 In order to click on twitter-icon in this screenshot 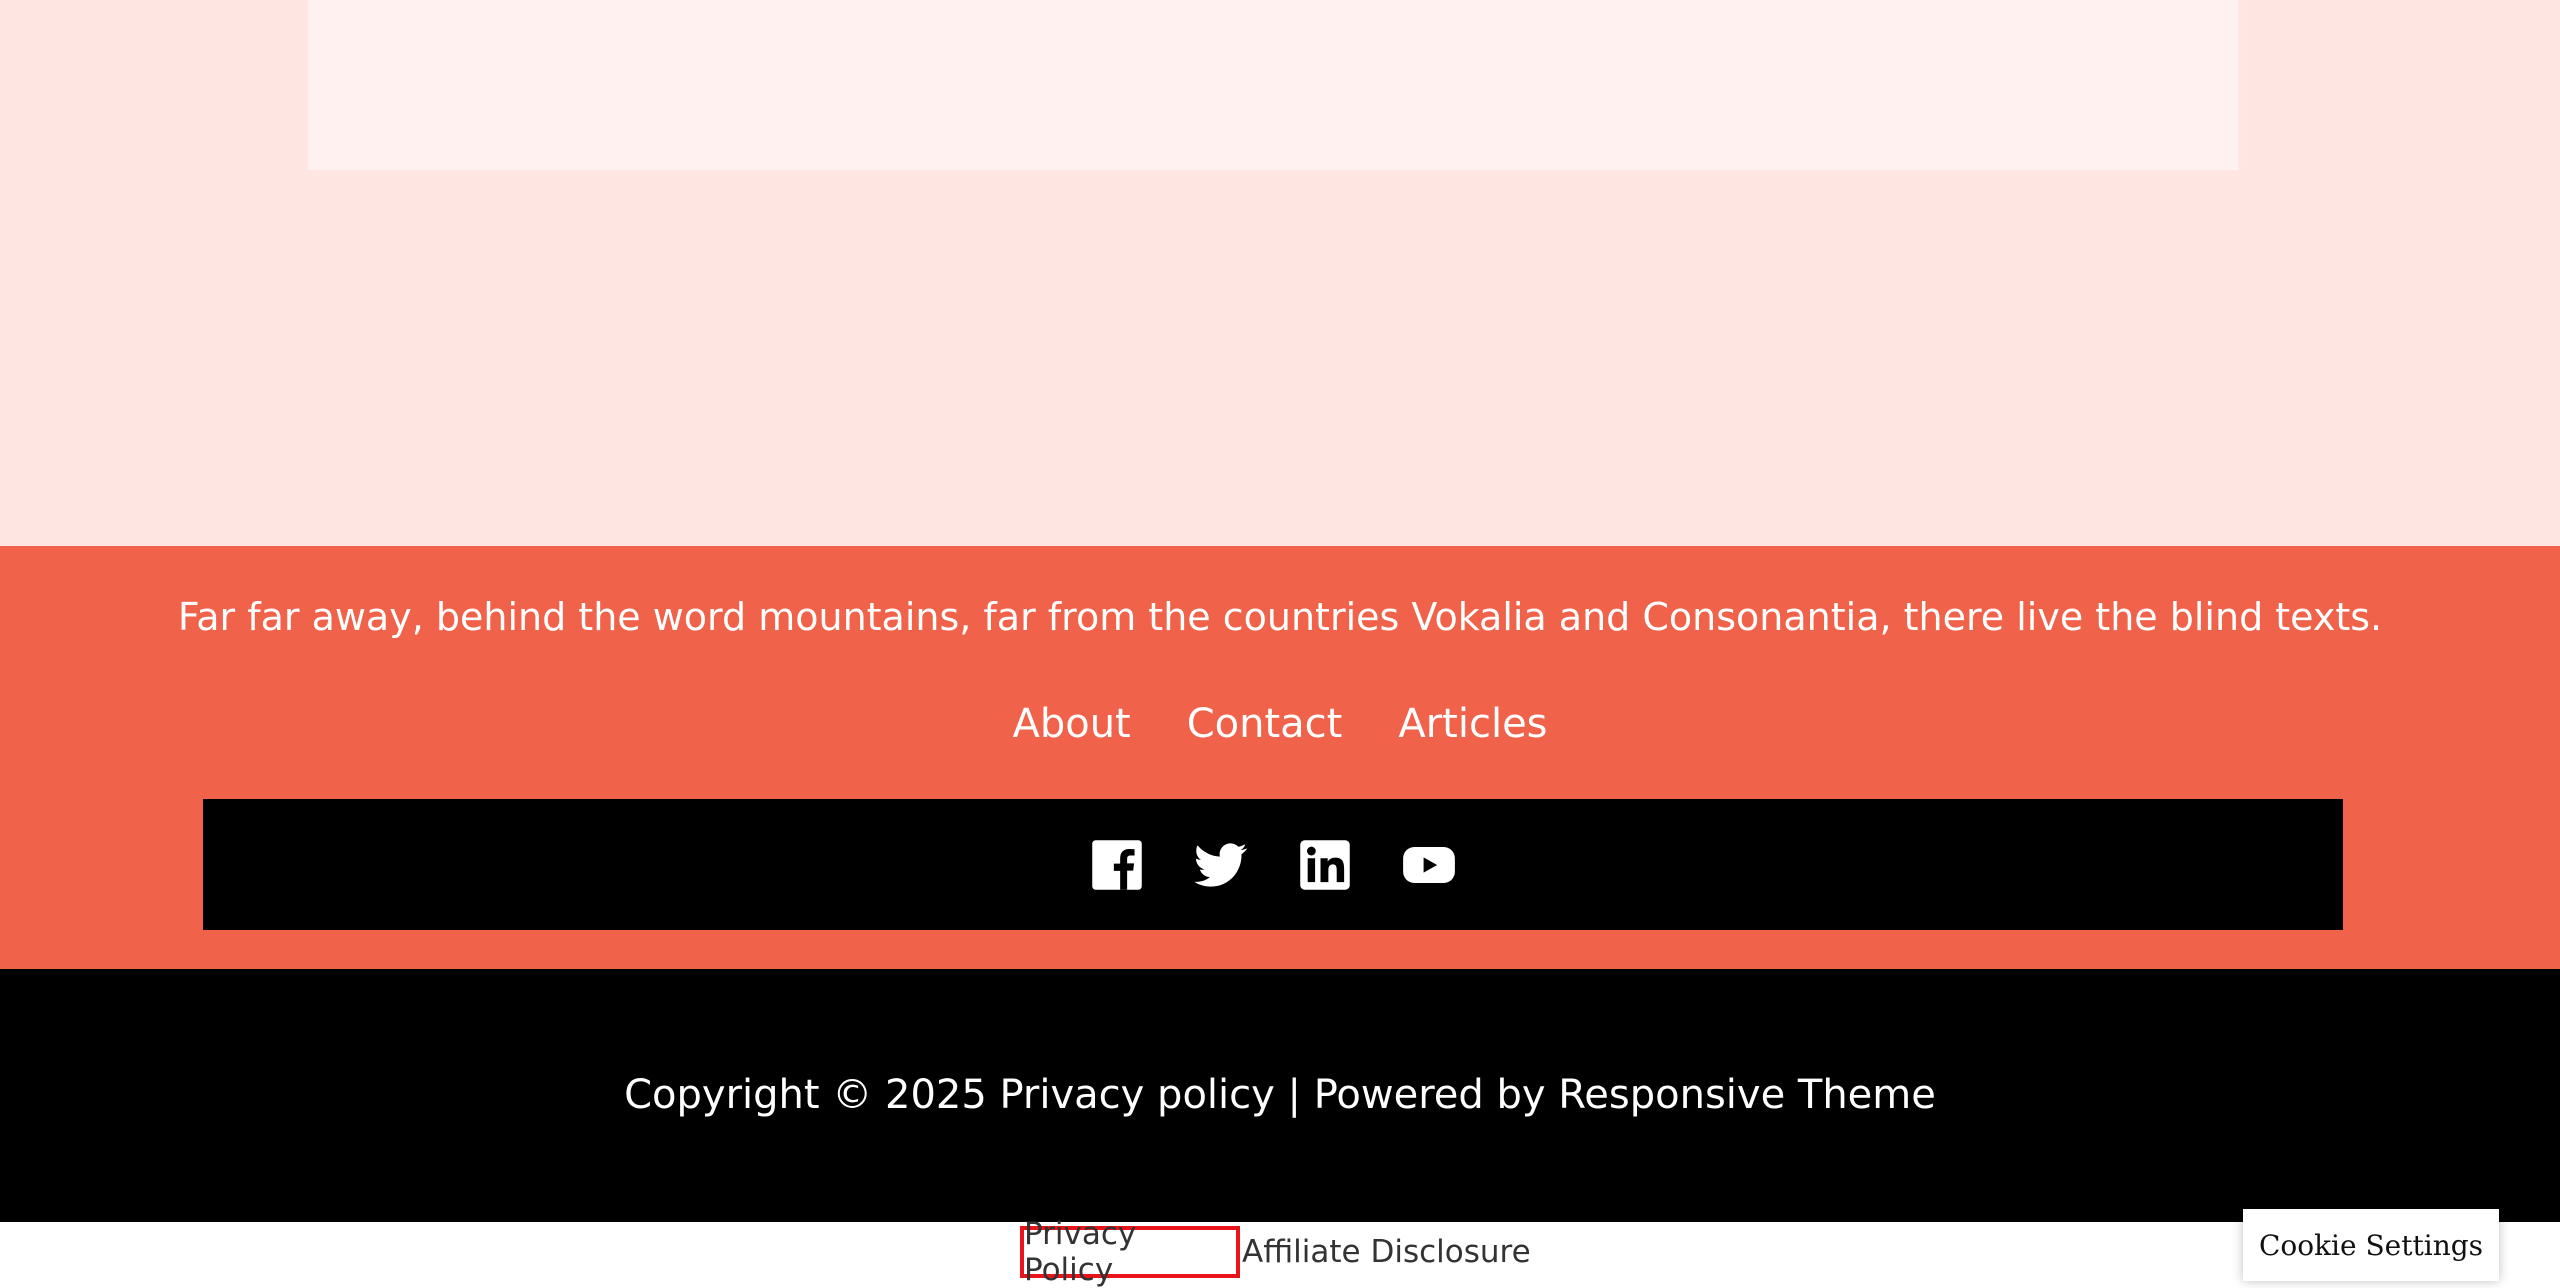, I will do `click(1220, 864)`.